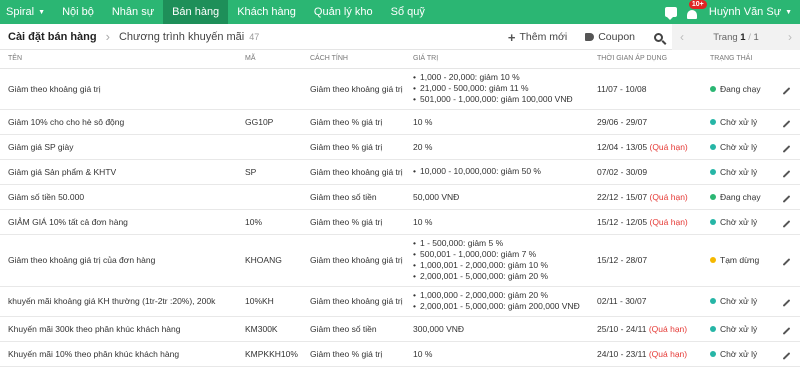 This screenshot has height=376, width=800. Describe the element at coordinates (740, 260) in the screenshot. I see `status-badge: Tạm dừng` at that location.